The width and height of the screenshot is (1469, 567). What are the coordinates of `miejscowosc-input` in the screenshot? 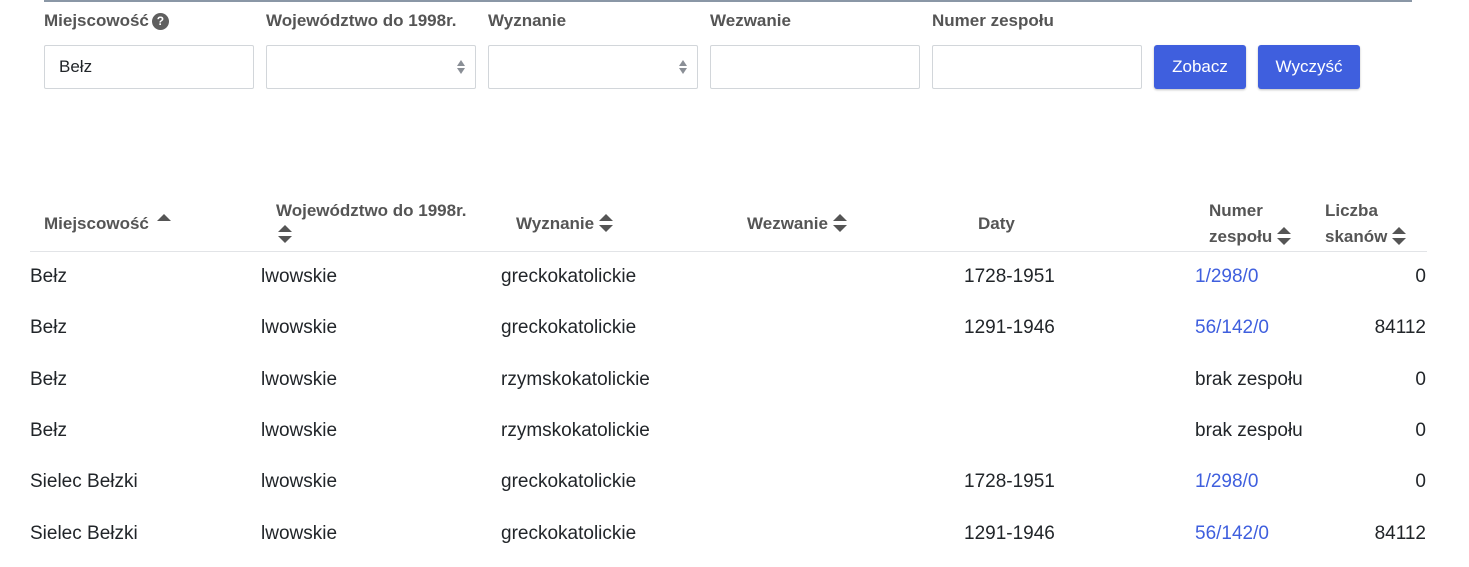 It's located at (149, 67).